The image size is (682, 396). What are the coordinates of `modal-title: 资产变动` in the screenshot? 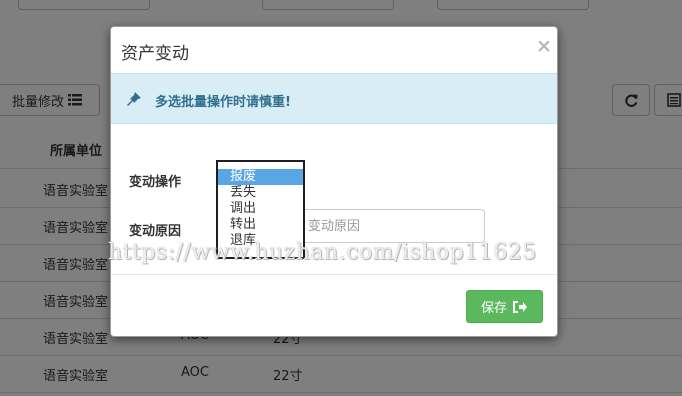 It's located at (155, 54).